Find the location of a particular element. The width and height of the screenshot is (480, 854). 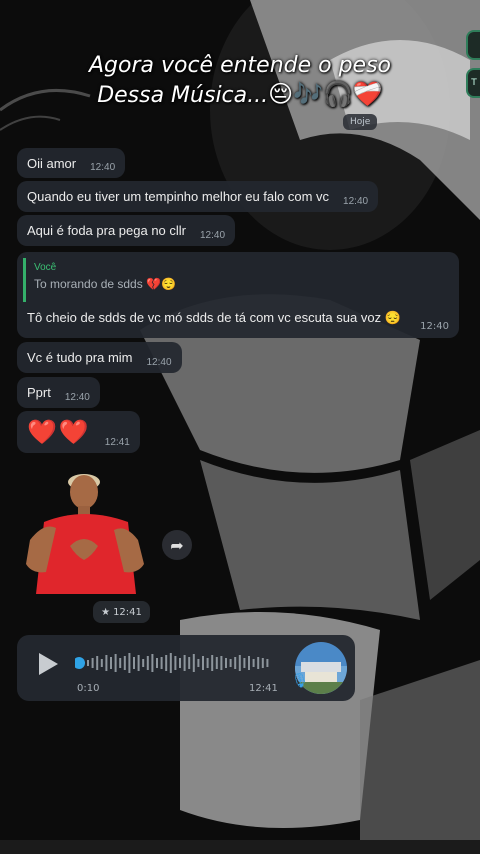

person-sticker is located at coordinates (85, 534).